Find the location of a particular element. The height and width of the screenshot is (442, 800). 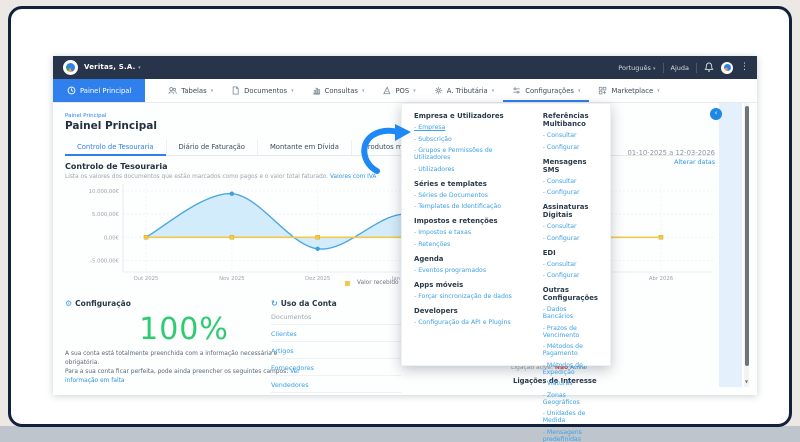

svg-text: Dez 2025 is located at coordinates (317, 279).